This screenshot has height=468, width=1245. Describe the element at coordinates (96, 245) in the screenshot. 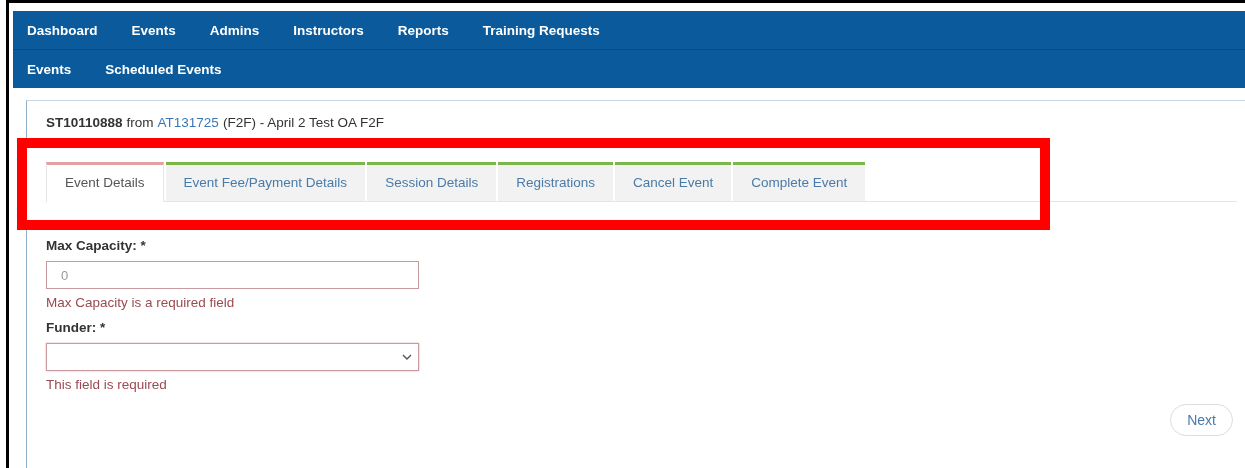

I see `field-label: Max Capacity: *` at that location.